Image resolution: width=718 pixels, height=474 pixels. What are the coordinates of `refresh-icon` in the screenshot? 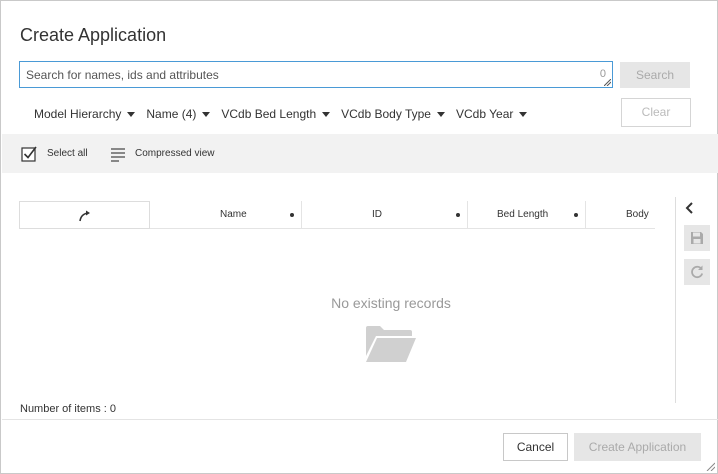 It's located at (697, 272).